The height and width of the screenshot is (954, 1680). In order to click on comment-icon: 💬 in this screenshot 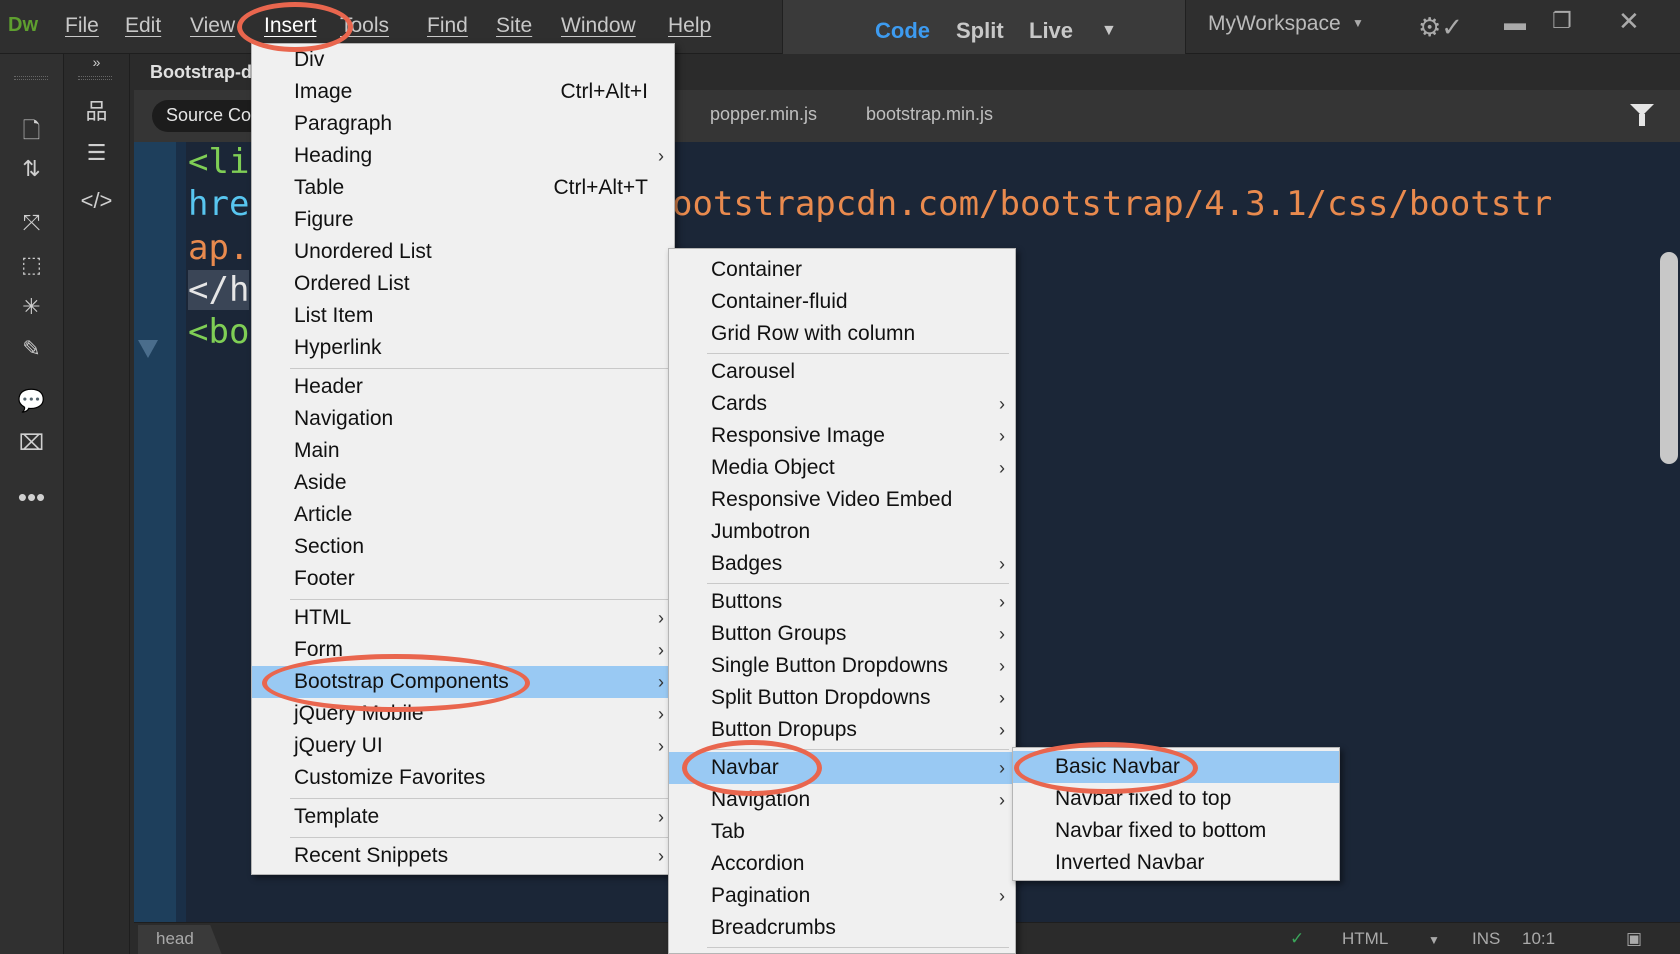, I will do `click(31, 401)`.